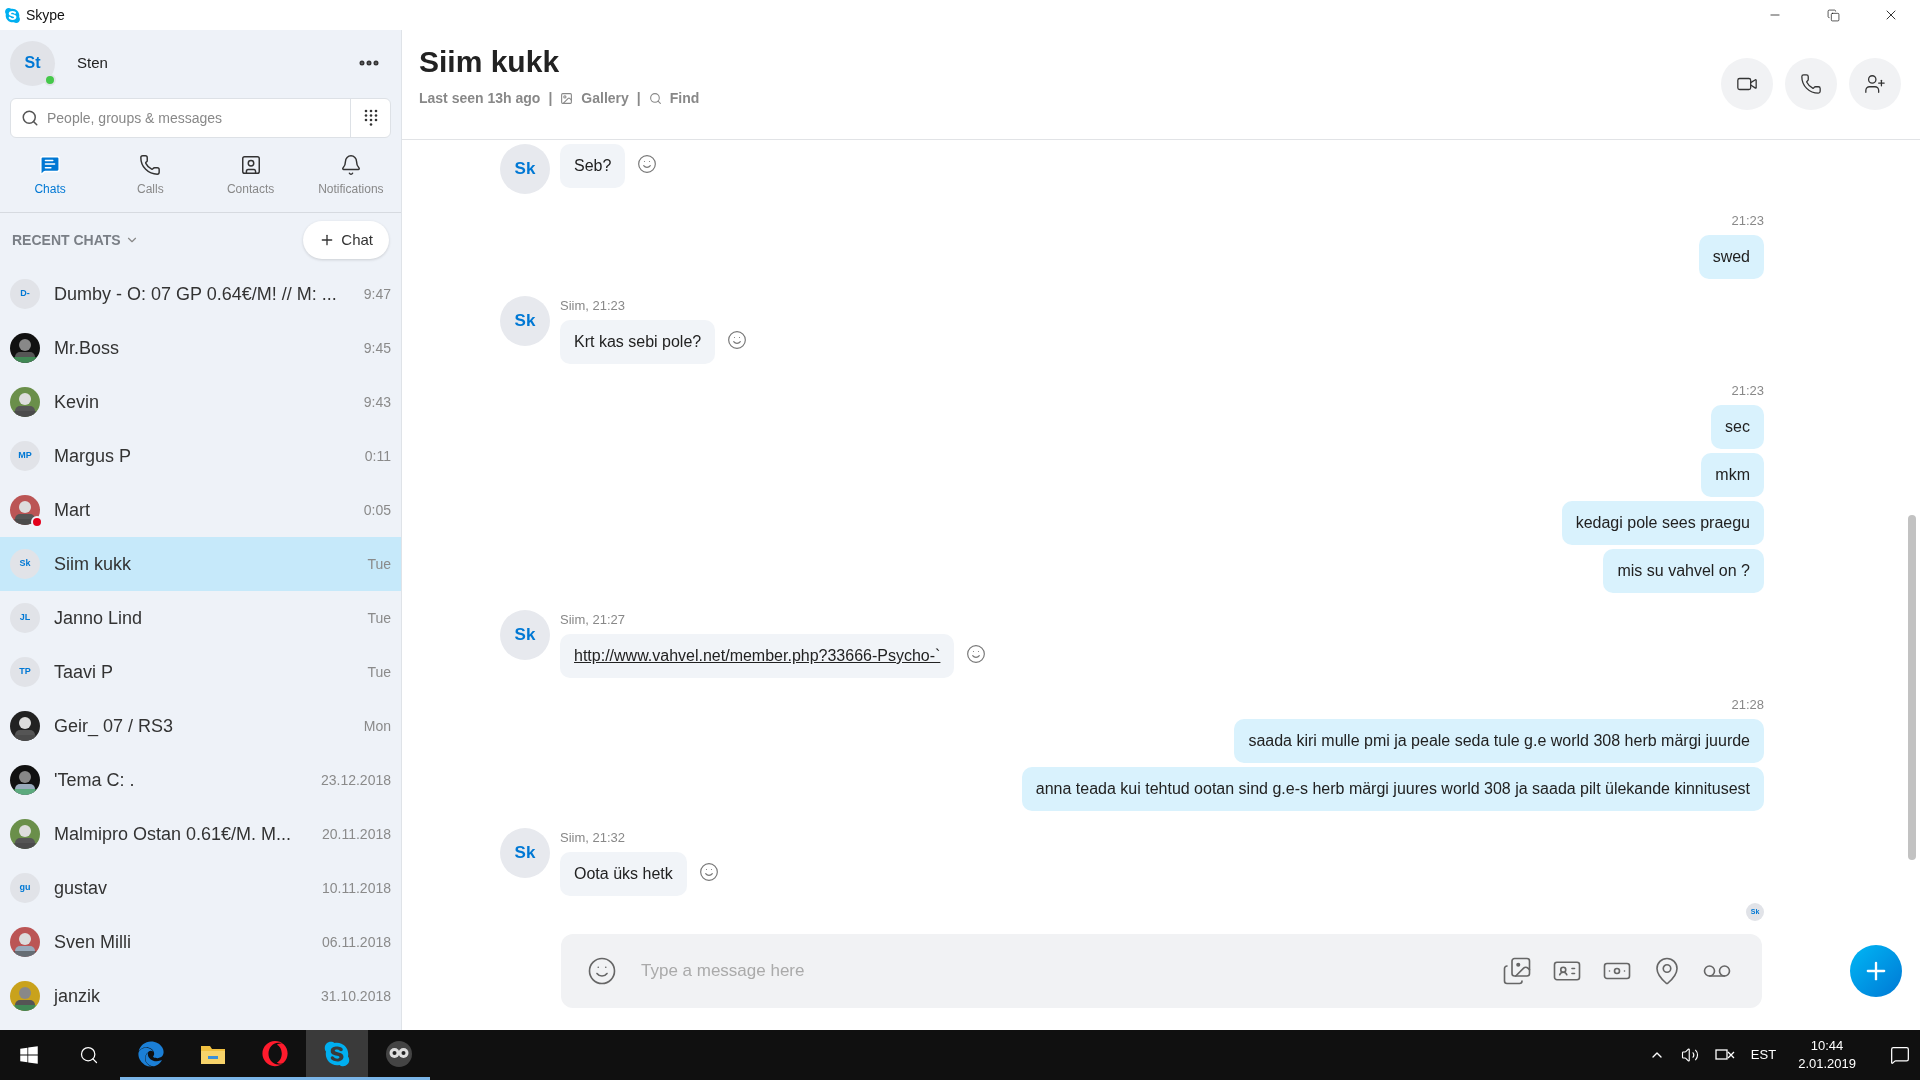 The height and width of the screenshot is (1080, 1920). I want to click on chat-list-item: Mart 0:05, so click(200, 510).